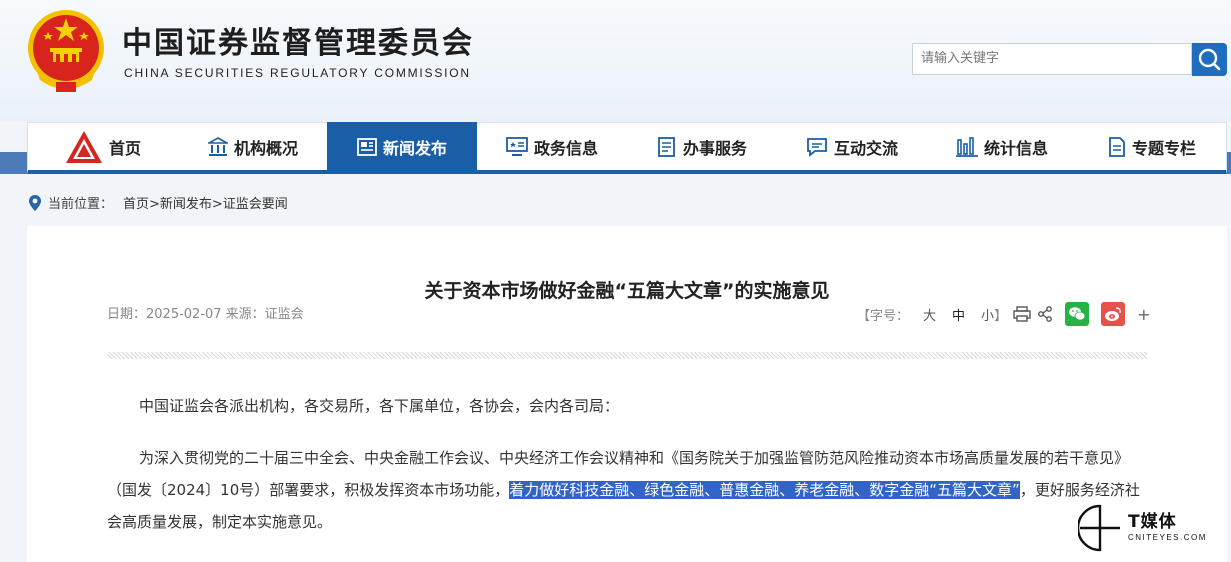  I want to click on article-title: 关于资本市场做好金融“五篇大文章”的实施意见, so click(627, 291).